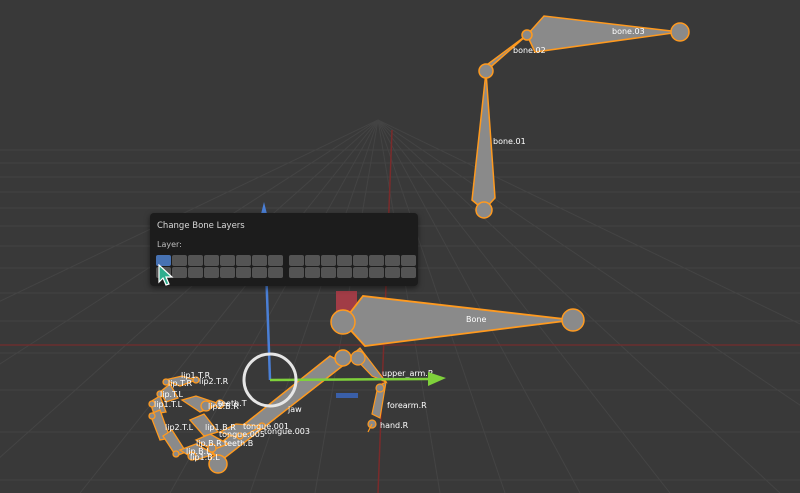 The width and height of the screenshot is (800, 493). Describe the element at coordinates (408, 373) in the screenshot. I see `upper-arm-label: upper_arm.R` at that location.